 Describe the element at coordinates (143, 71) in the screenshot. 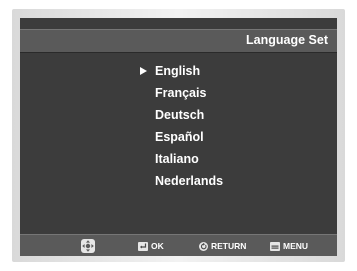

I see `selection-arrow-icon` at that location.